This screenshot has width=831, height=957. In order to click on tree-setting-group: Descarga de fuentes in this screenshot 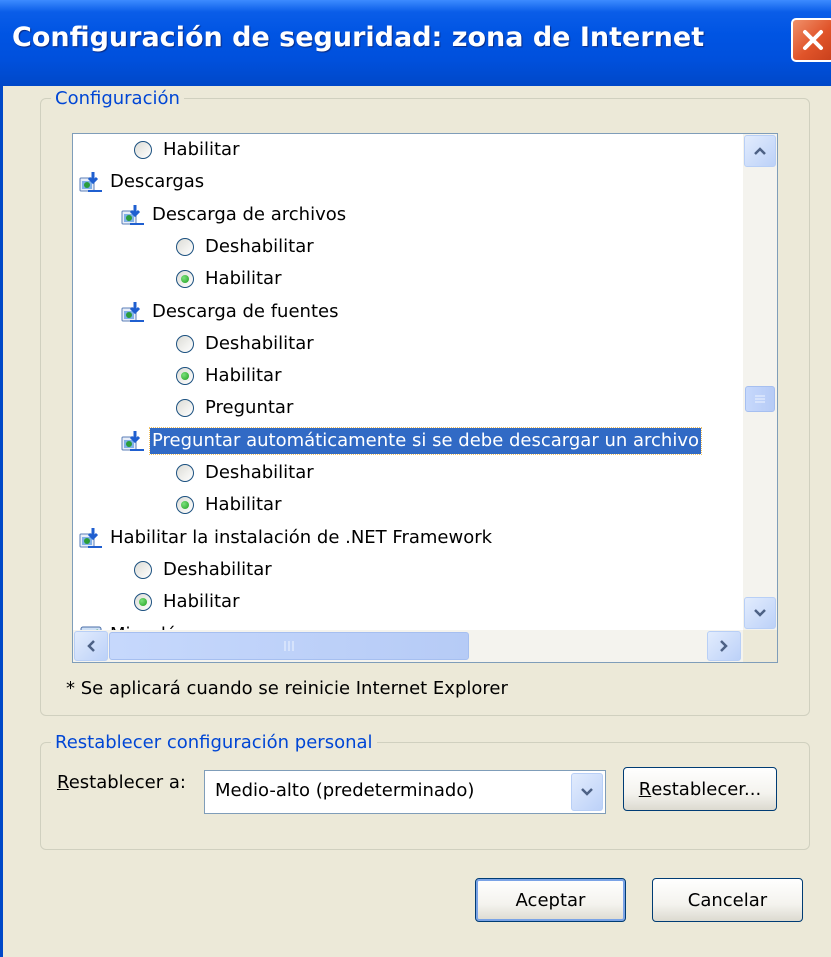, I will do `click(230, 312)`.